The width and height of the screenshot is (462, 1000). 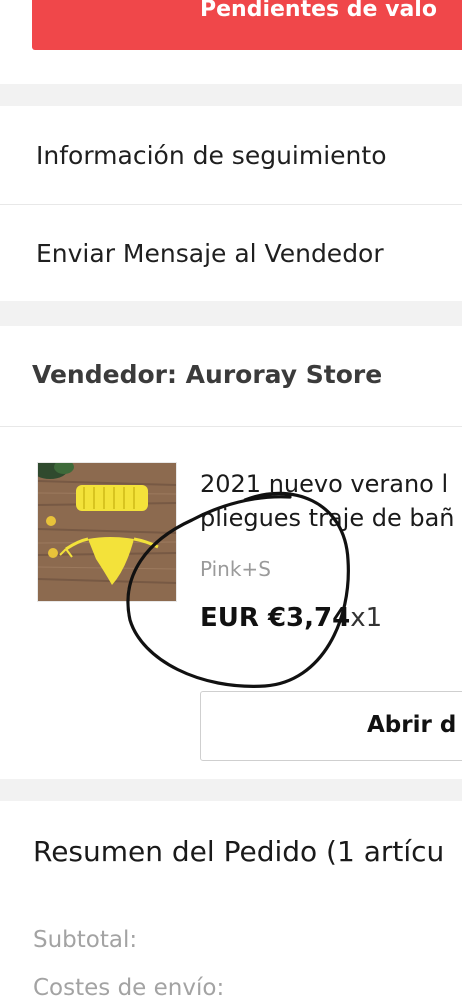 I want to click on top-section: Pendientes de valo, so click(x=231, y=42).